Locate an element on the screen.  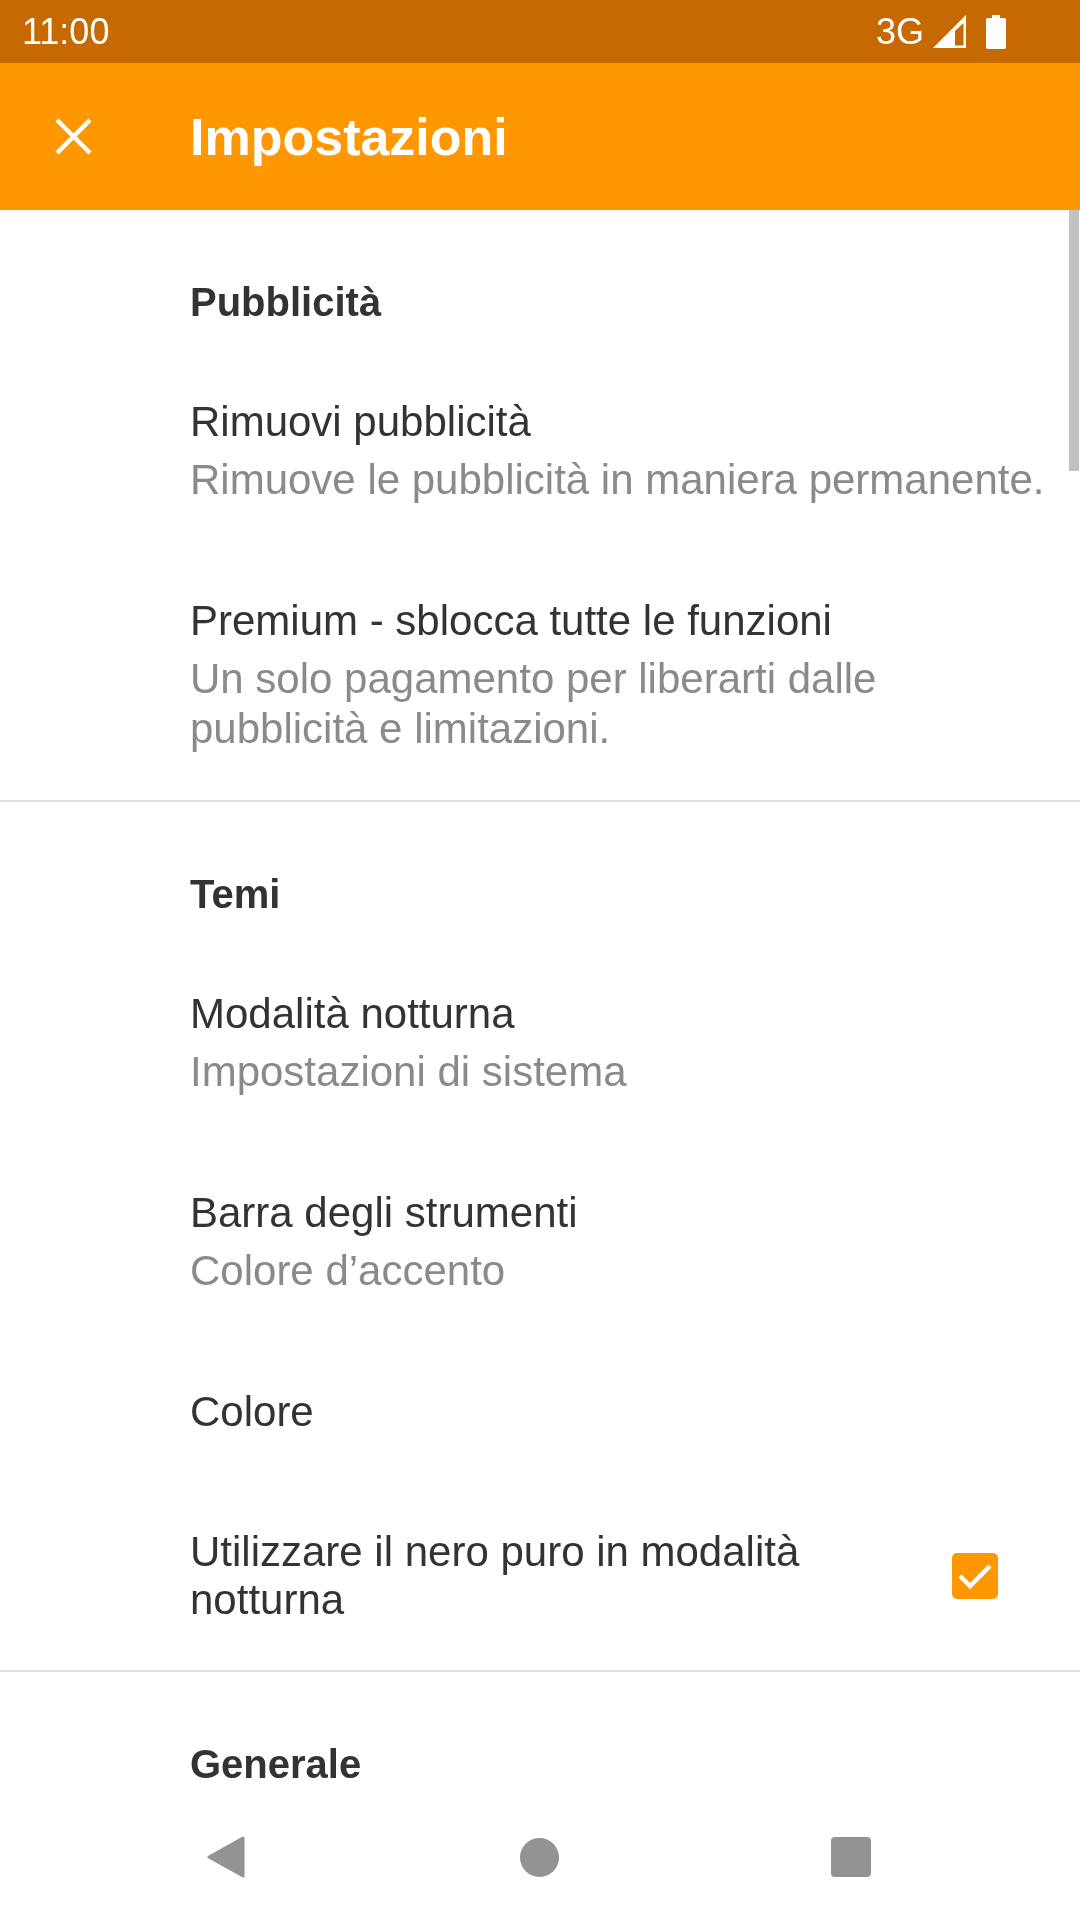
setting-title: Barra degli strumenti is located at coordinates (384, 1213).